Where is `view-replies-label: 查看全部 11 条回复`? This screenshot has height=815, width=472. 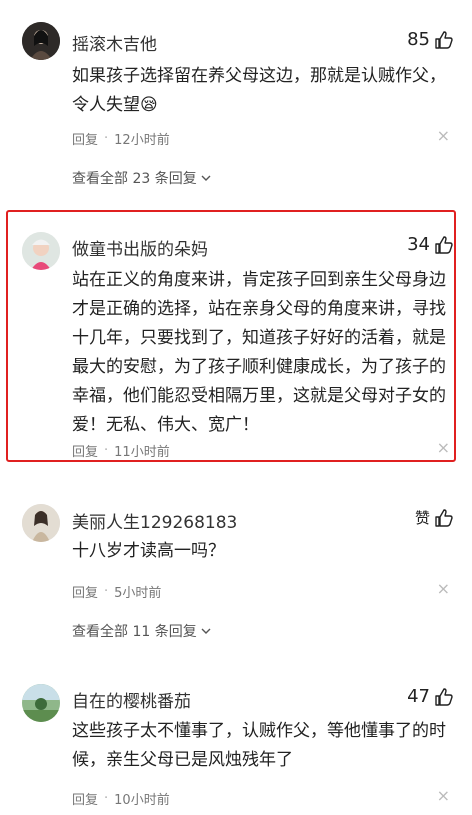 view-replies-label: 查看全部 11 条回复 is located at coordinates (134, 632).